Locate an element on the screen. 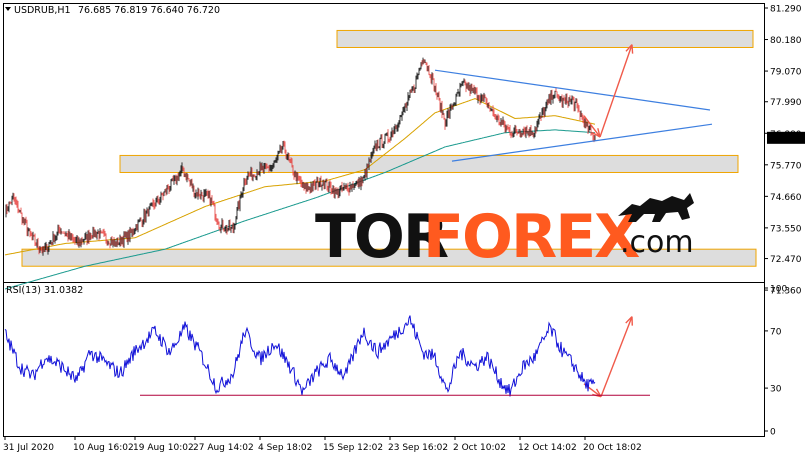 This screenshot has height=462, width=808. ohlc-values: 76.685 76.819 76.640 76.720 is located at coordinates (149, 10).